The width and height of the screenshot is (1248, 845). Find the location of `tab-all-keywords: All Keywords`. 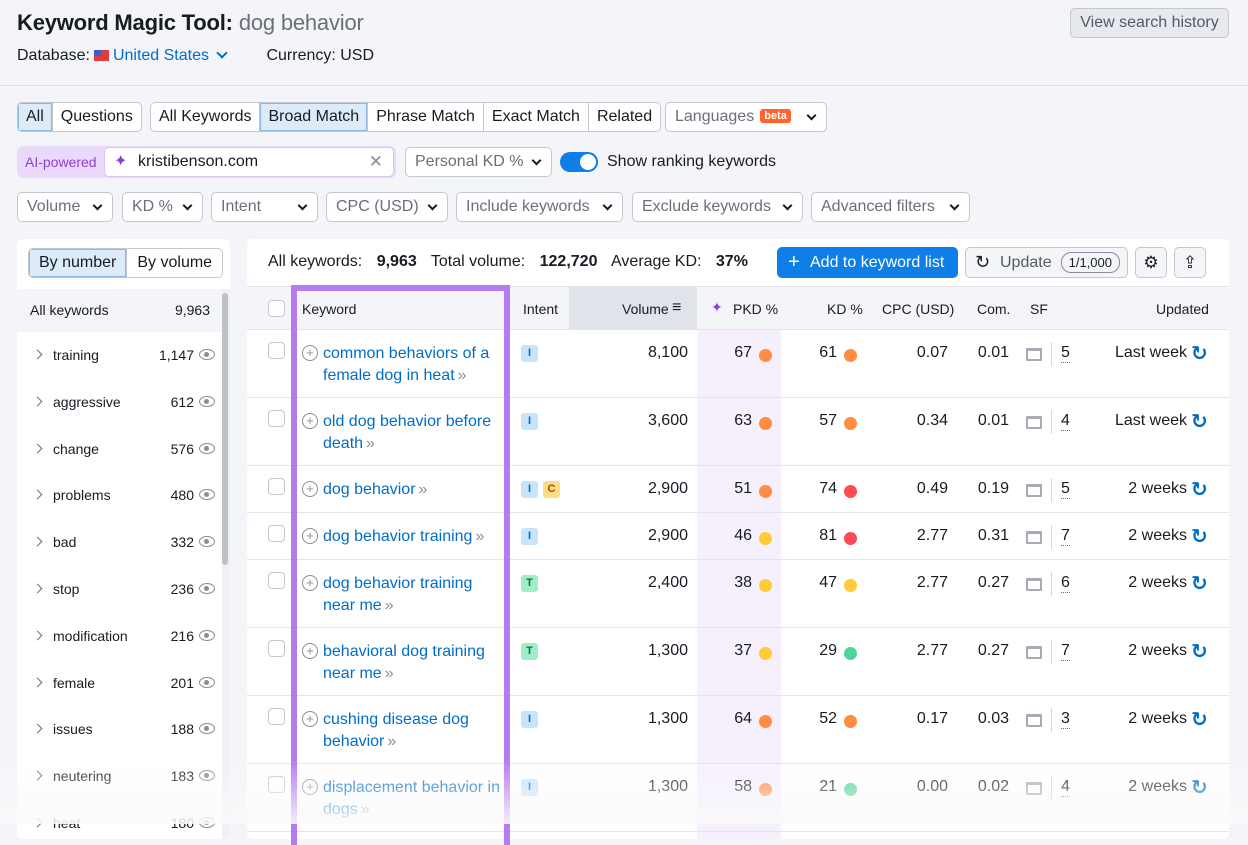

tab-all-keywords: All Keywords is located at coordinates (206, 117).